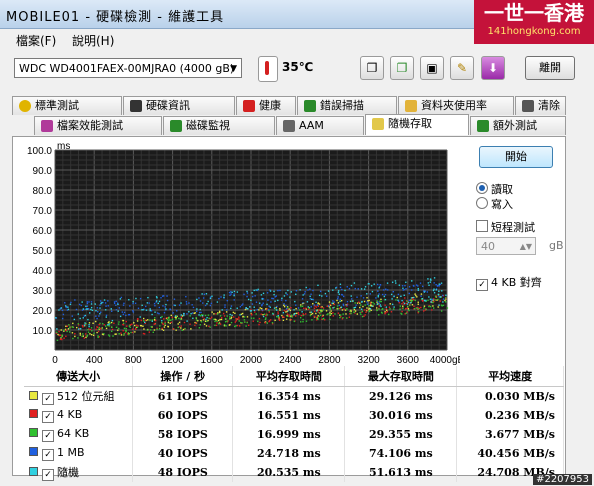  What do you see at coordinates (518, 125) in the screenshot?
I see `tab-extra-tests: 額外測試` at bounding box center [518, 125].